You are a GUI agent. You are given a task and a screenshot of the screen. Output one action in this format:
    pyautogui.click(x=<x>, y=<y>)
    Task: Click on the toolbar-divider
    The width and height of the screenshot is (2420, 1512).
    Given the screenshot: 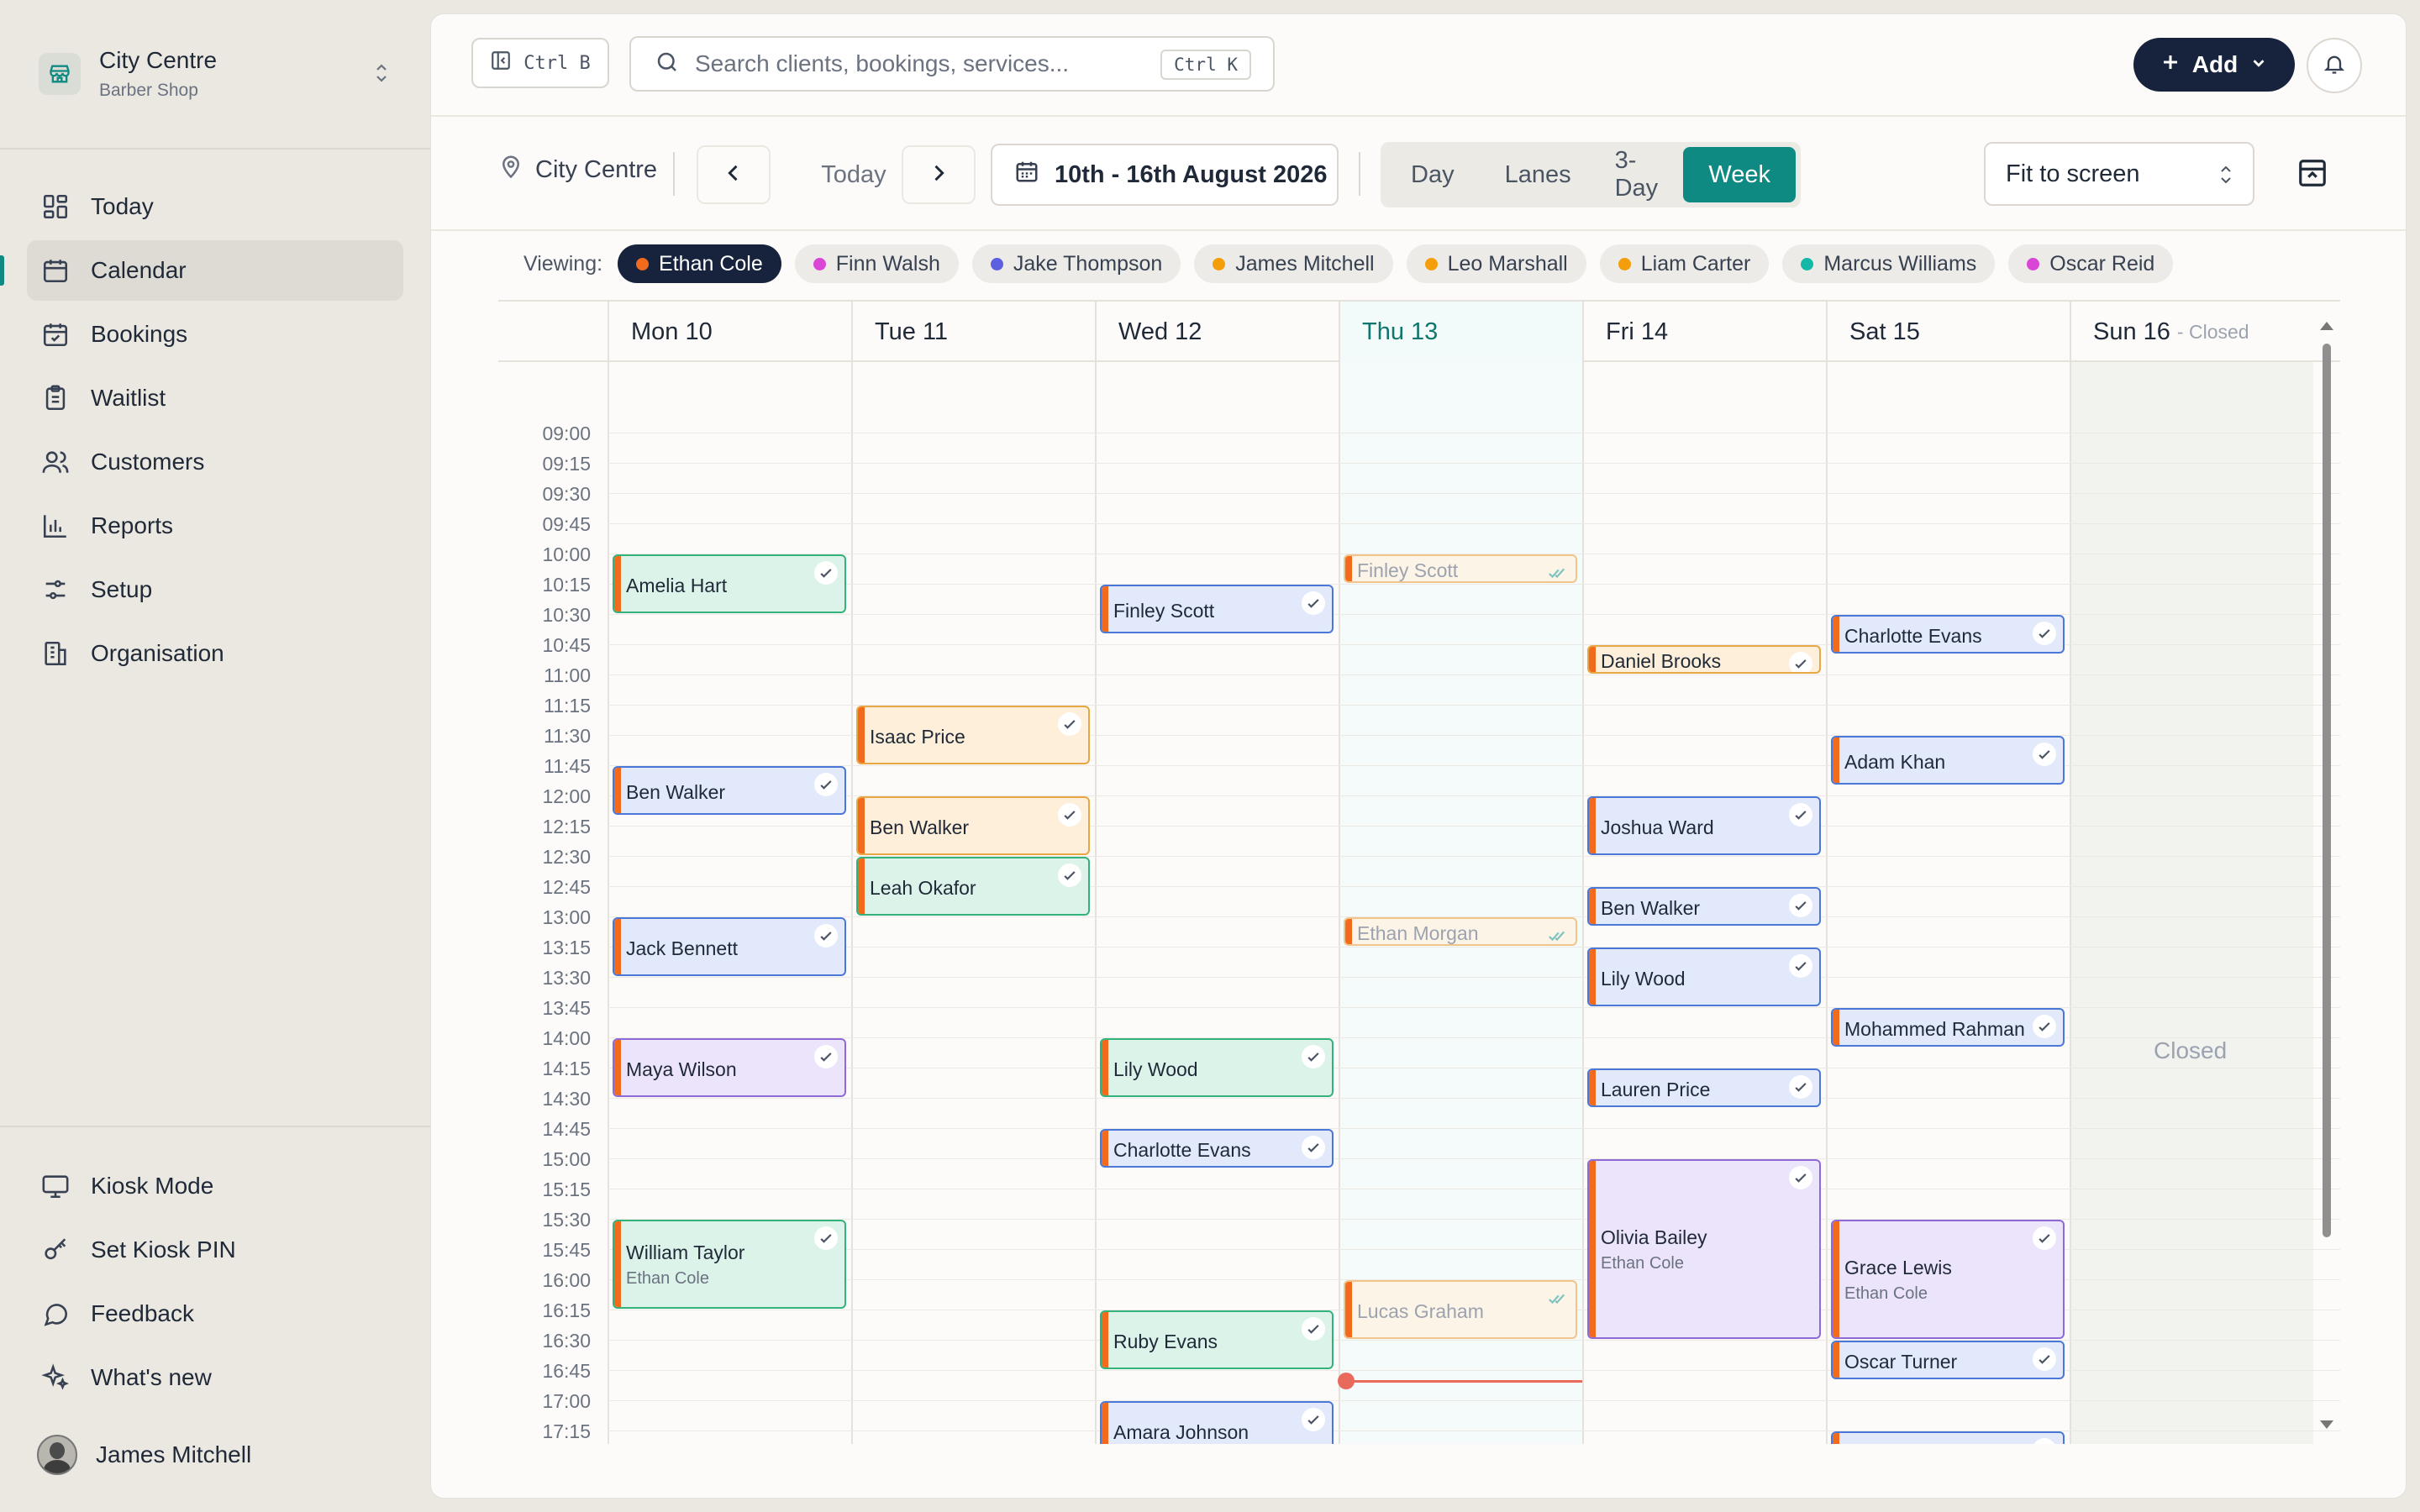 What is the action you would take?
    pyautogui.click(x=1359, y=174)
    